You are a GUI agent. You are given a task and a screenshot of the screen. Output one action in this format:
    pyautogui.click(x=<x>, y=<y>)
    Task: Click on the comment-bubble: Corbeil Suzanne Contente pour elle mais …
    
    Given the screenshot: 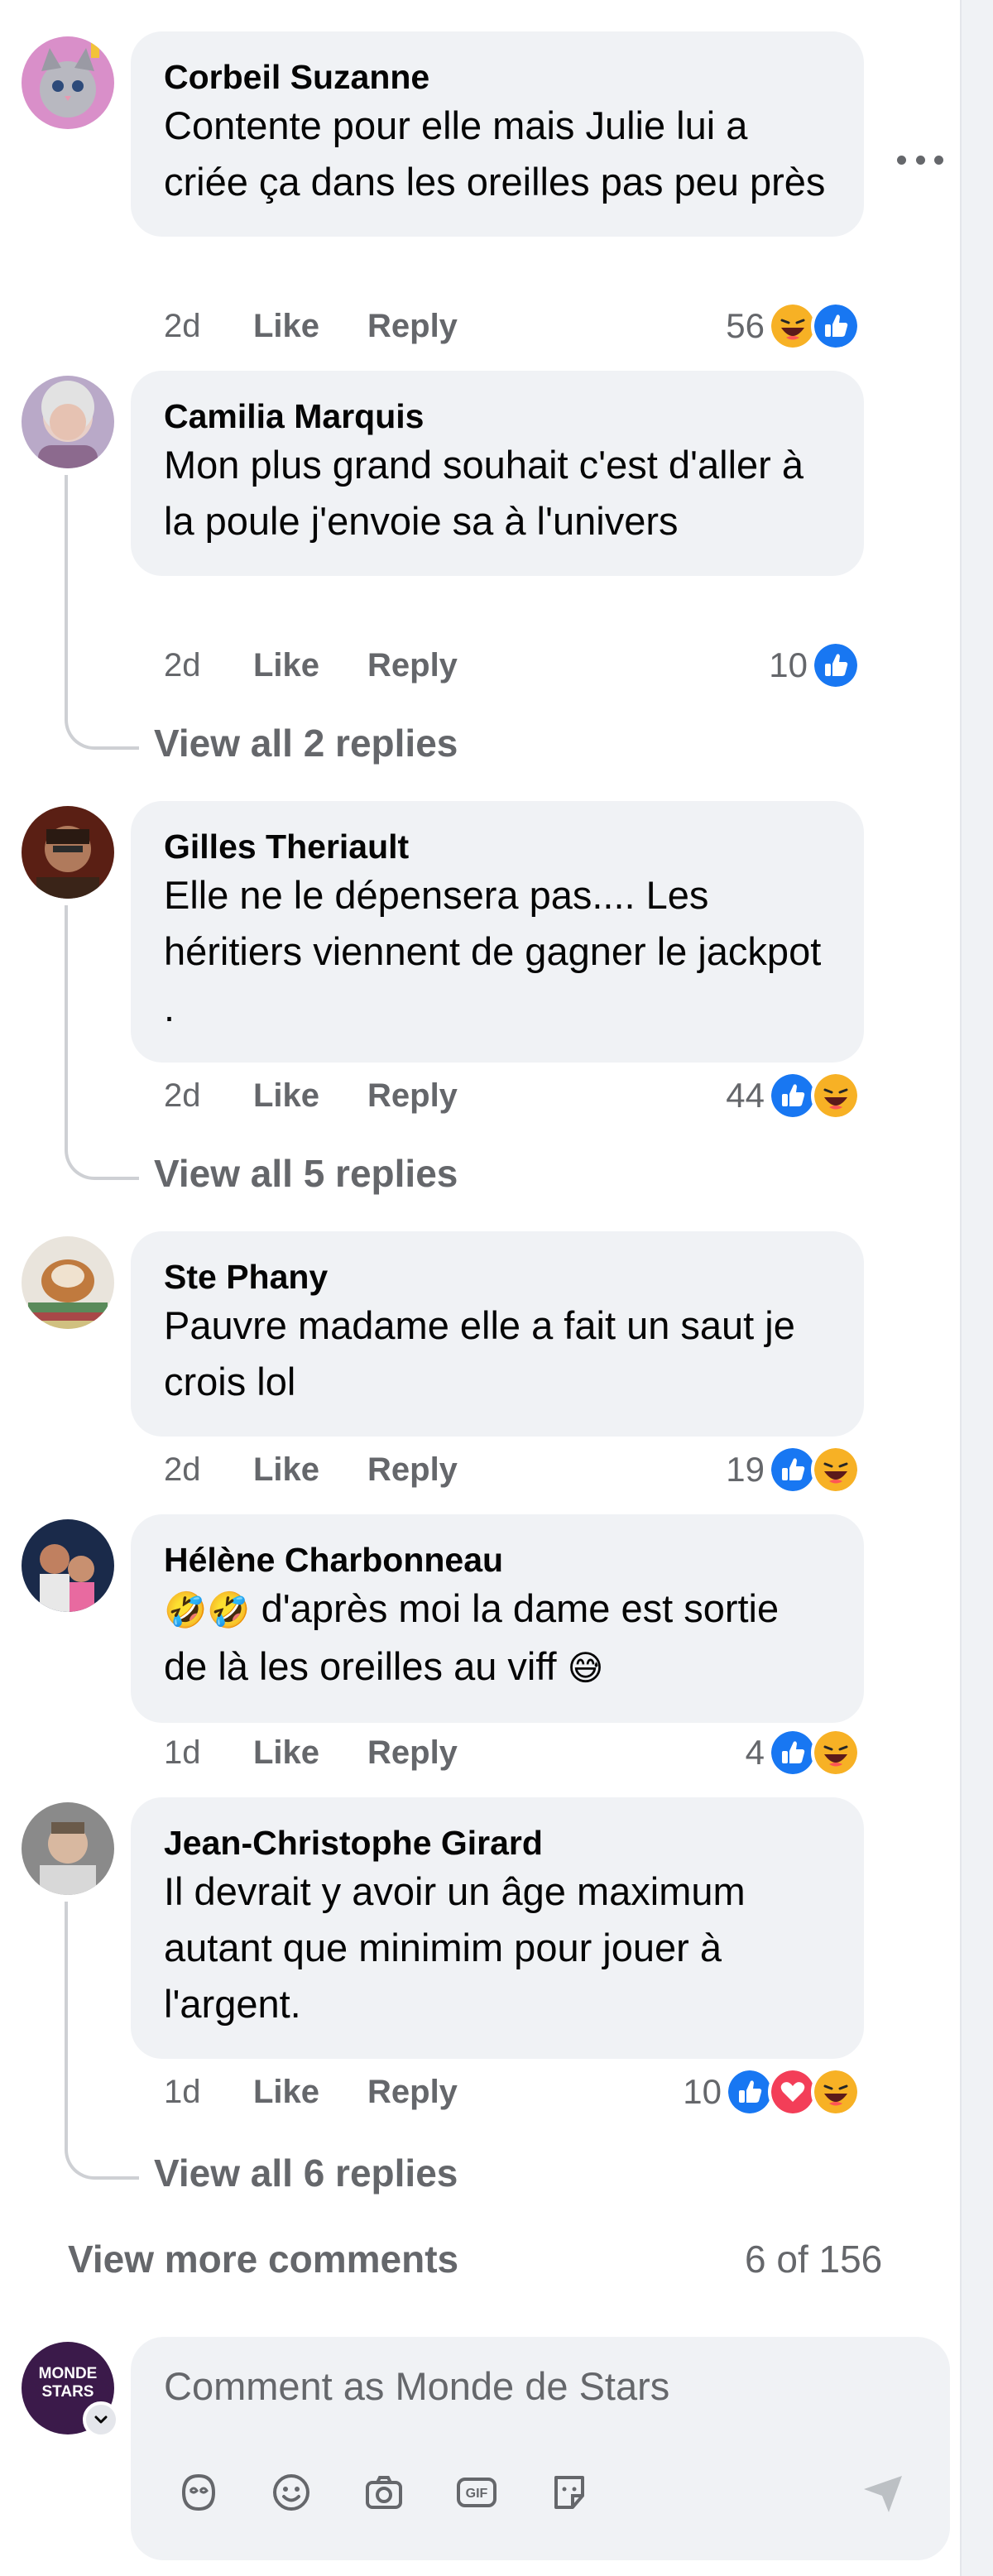 What is the action you would take?
    pyautogui.click(x=497, y=134)
    